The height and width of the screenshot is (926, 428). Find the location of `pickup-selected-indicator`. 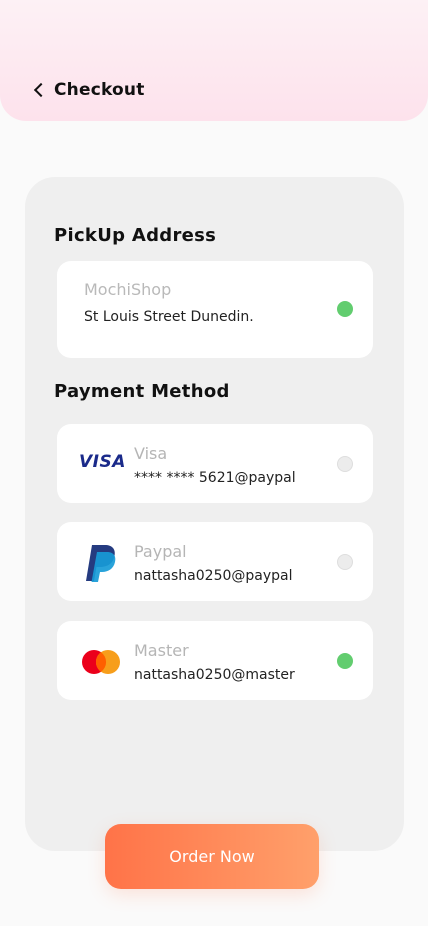

pickup-selected-indicator is located at coordinates (345, 309).